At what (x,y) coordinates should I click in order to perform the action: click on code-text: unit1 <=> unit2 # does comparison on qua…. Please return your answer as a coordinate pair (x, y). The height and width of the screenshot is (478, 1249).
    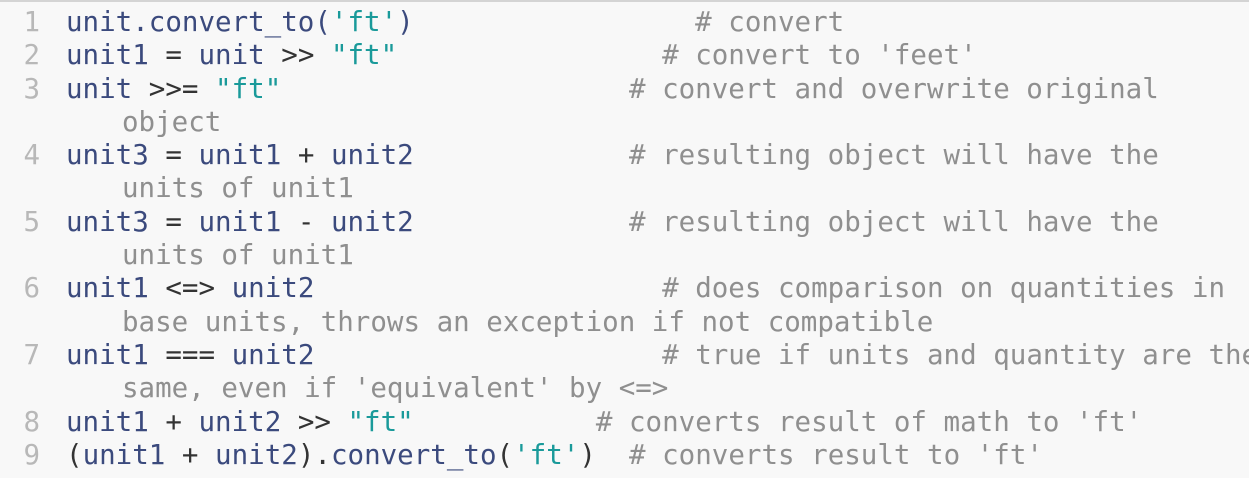
    Looking at the image, I should click on (657, 288).